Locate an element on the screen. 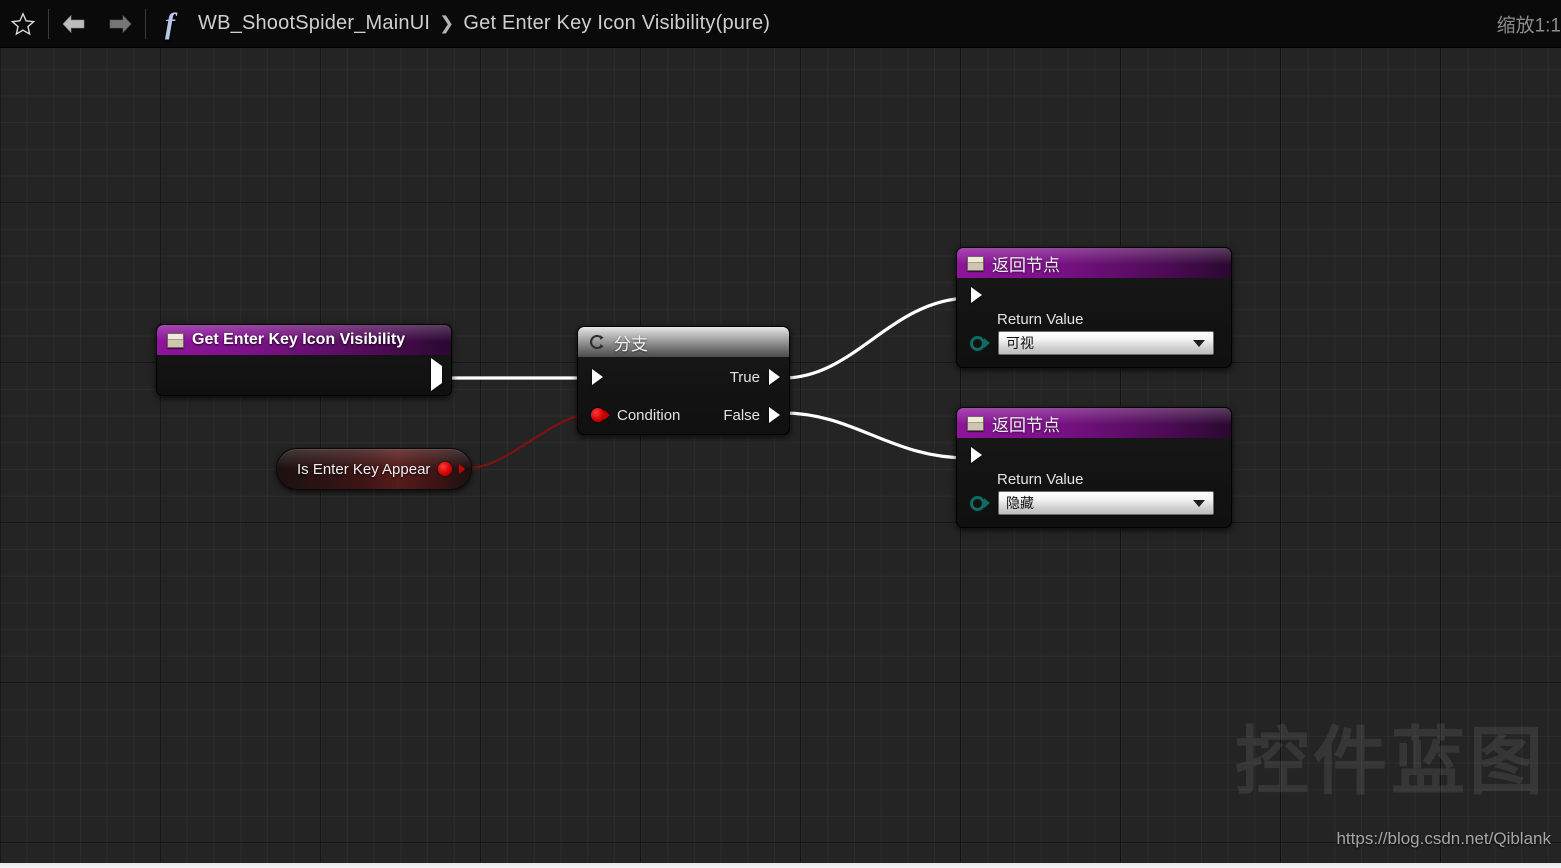 The width and height of the screenshot is (1561, 868). arrow-right-icon is located at coordinates (120, 23).